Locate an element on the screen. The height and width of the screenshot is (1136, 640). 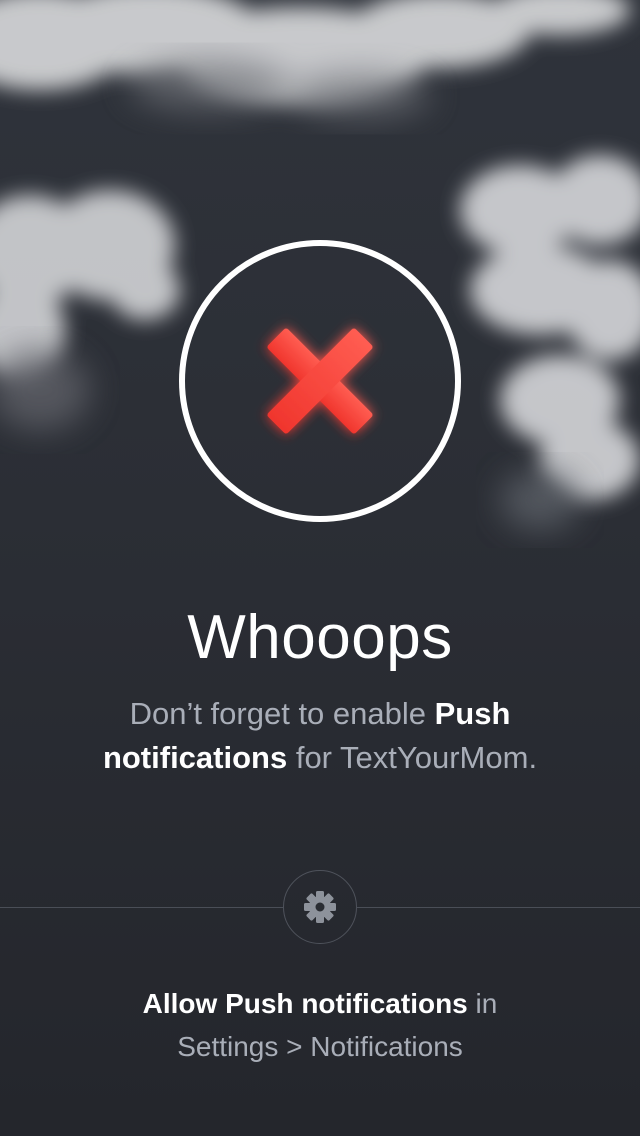
instruction-highlight: Allow Push notifications is located at coordinates (305, 1003).